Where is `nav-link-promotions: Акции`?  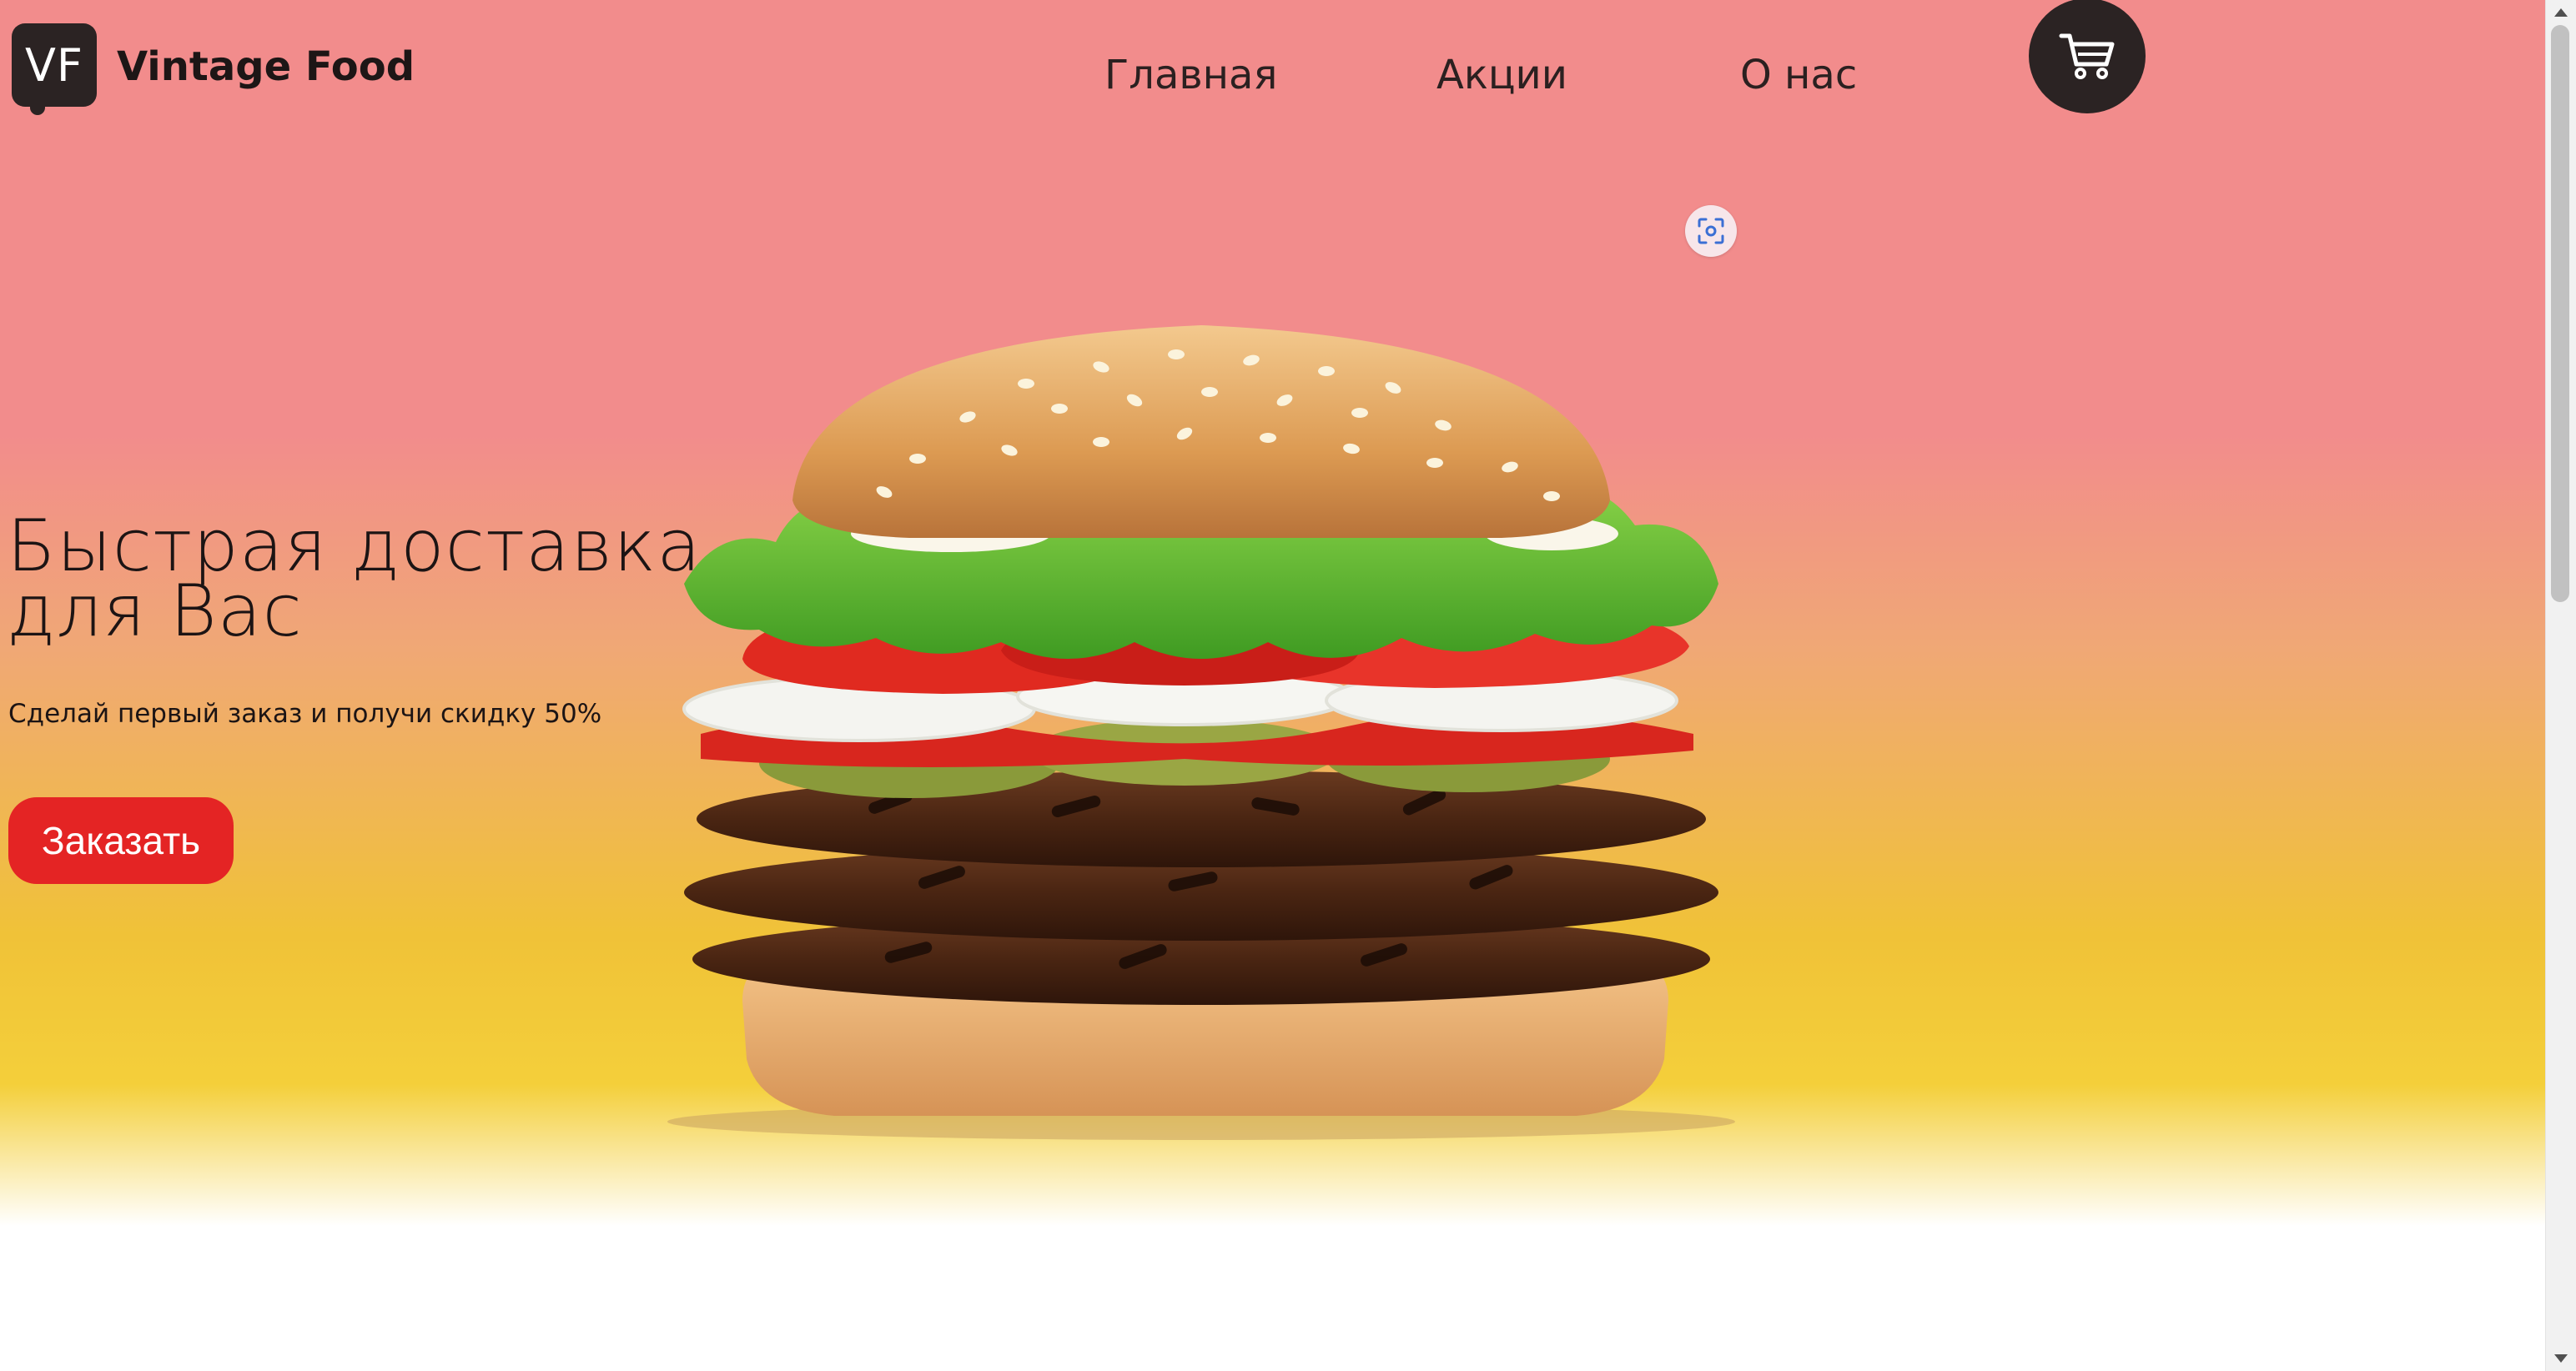 nav-link-promotions: Акции is located at coordinates (1501, 75).